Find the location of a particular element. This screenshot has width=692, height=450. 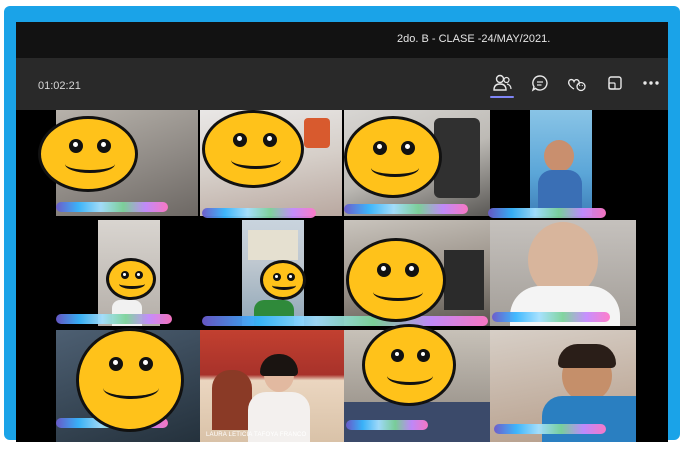

more-options-button is located at coordinates (651, 83).